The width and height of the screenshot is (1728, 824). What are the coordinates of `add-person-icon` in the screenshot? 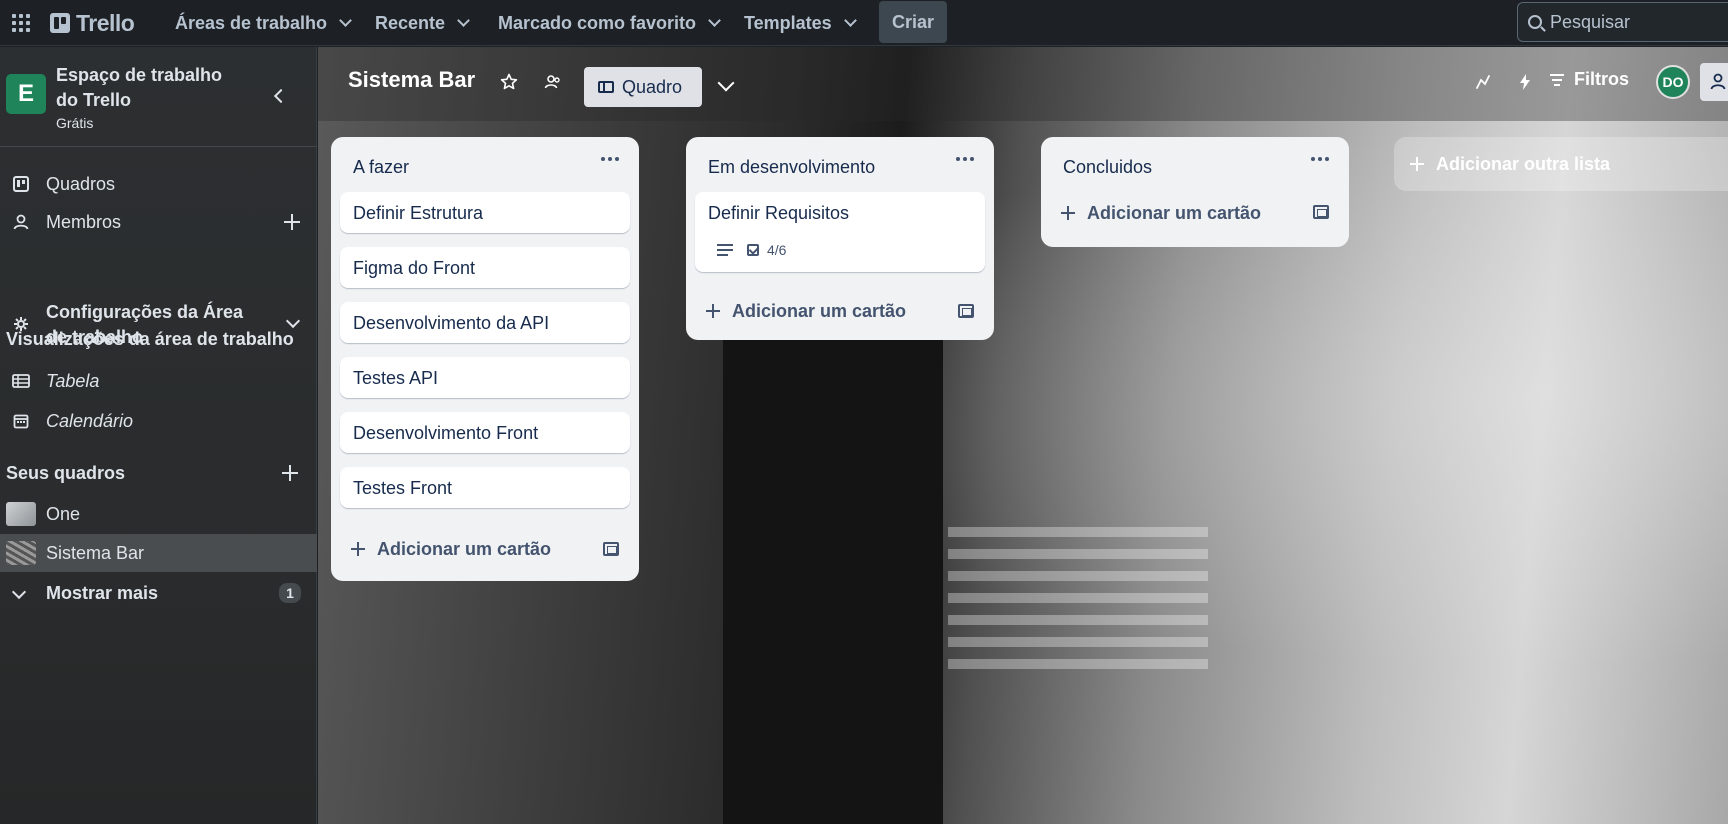 It's located at (1718, 81).